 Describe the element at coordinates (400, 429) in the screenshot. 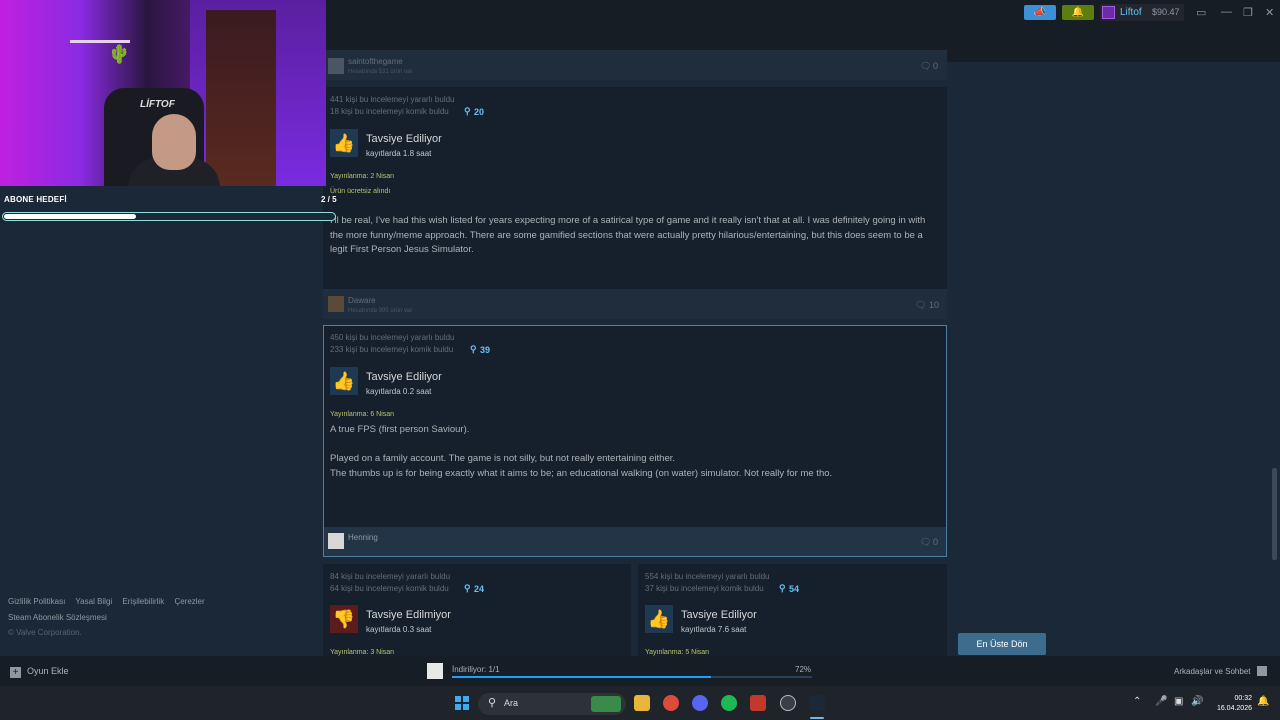

I see `review-body-line: A true FPS (first person Saviour).` at that location.